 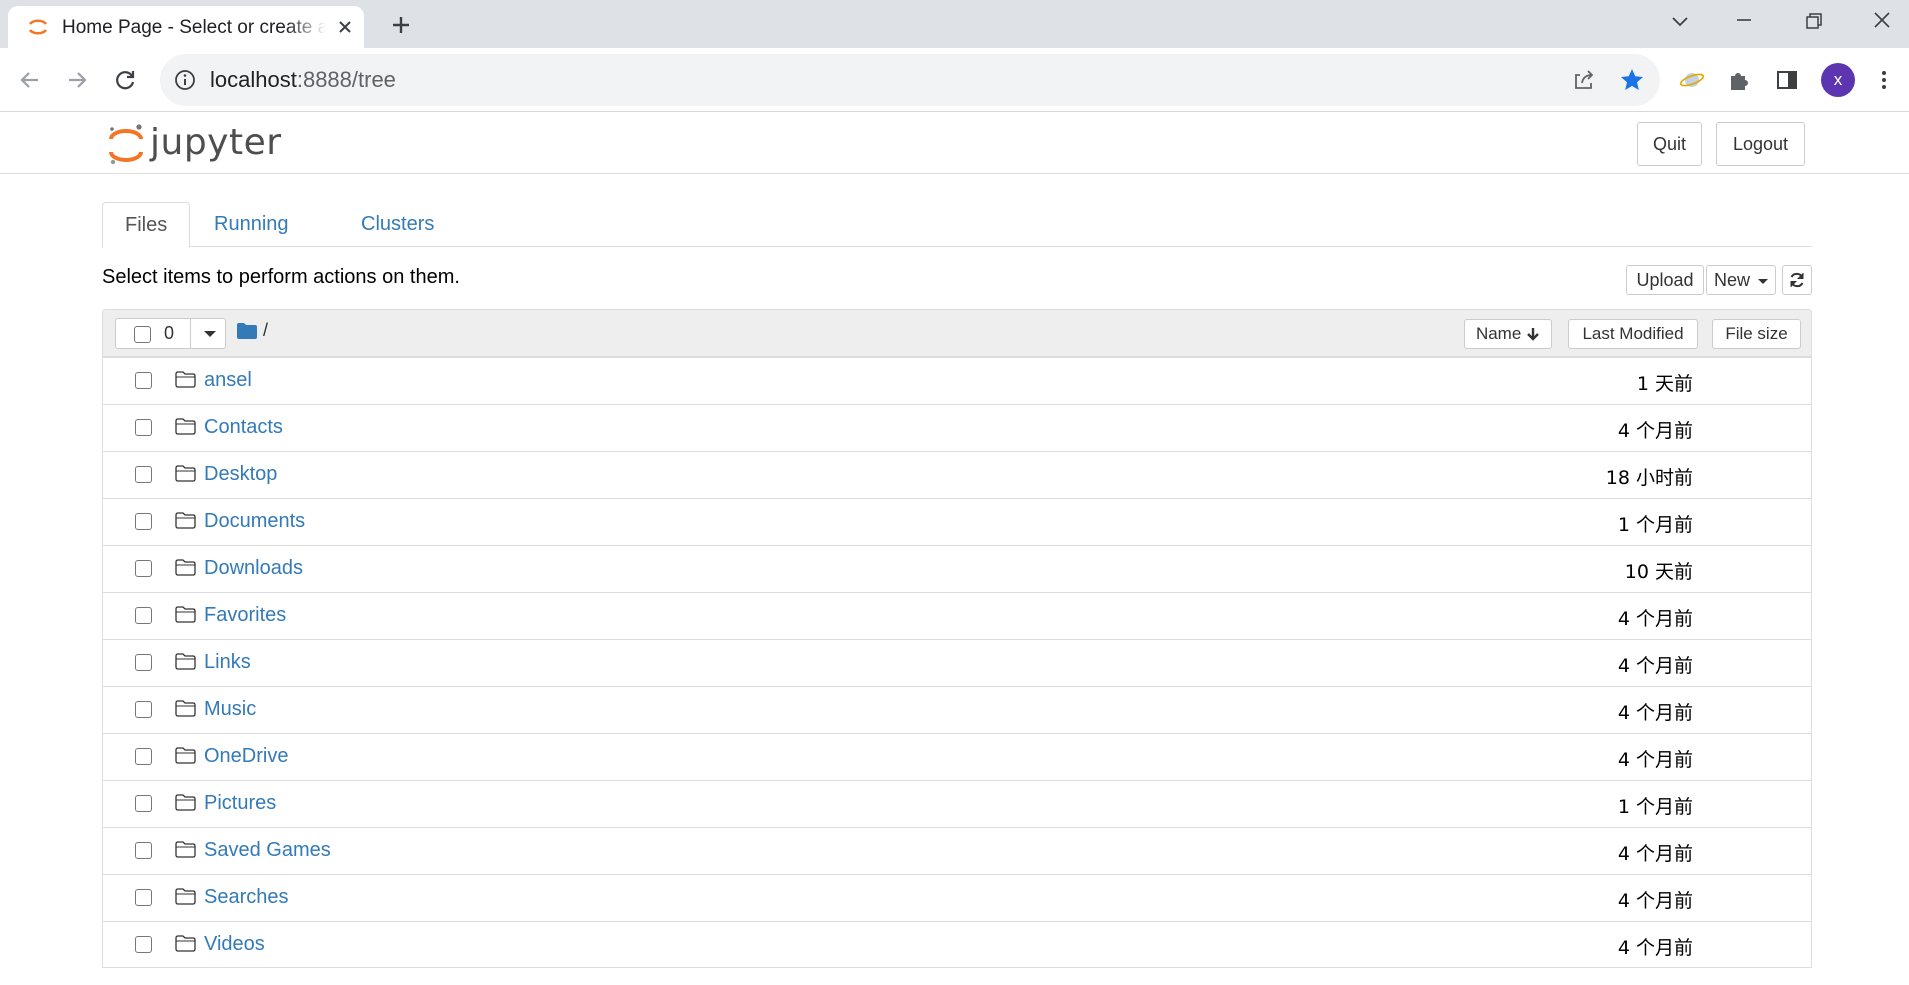 What do you see at coordinates (254, 521) in the screenshot?
I see `file-name-link: Documents` at bounding box center [254, 521].